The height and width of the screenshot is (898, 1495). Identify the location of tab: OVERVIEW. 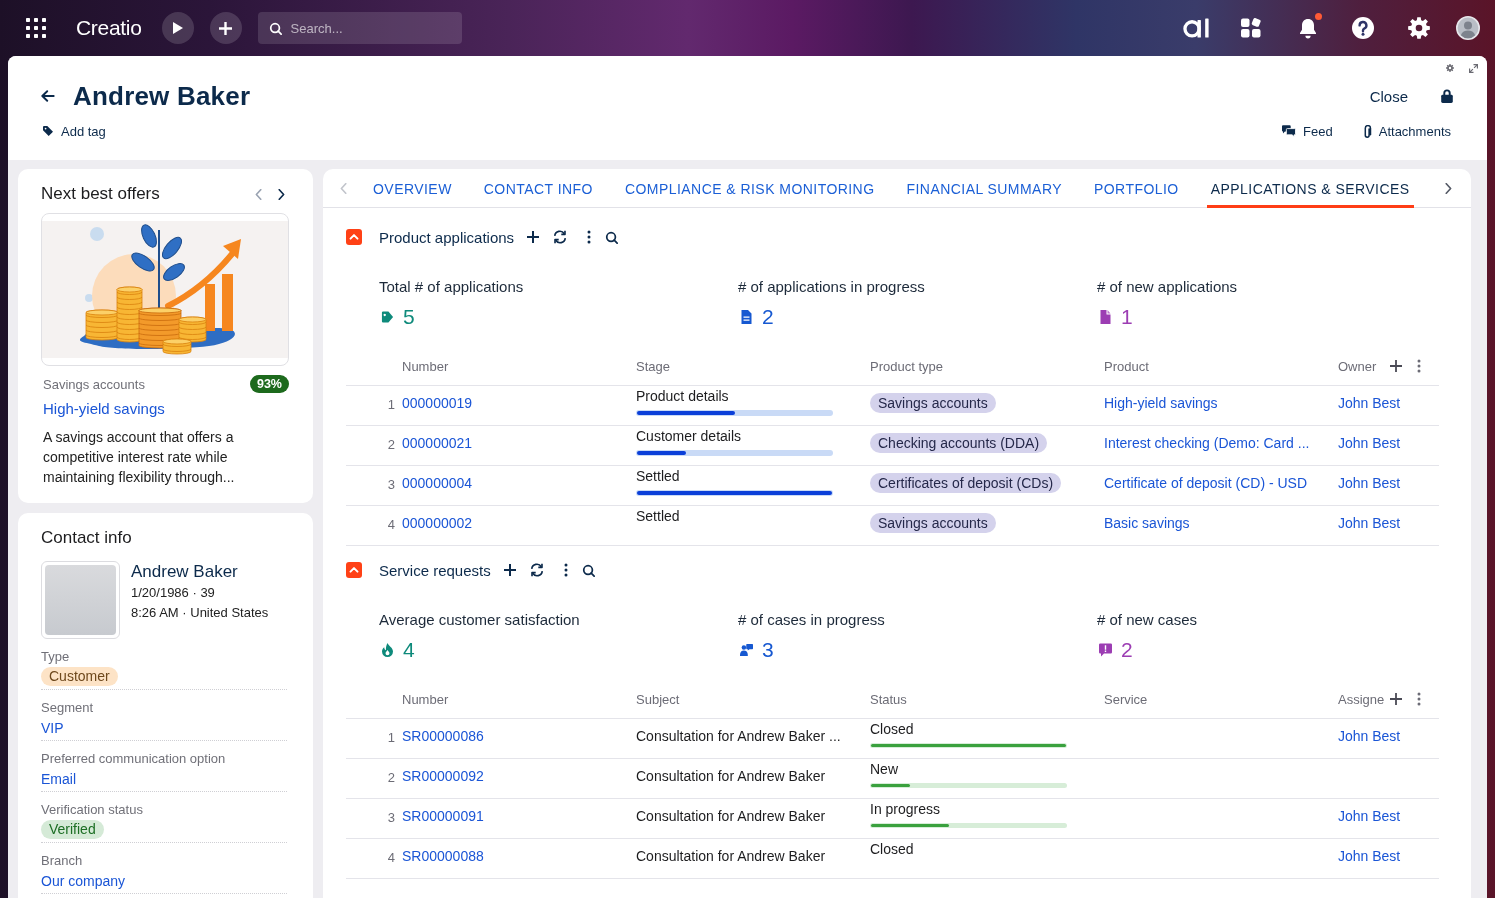
(412, 188).